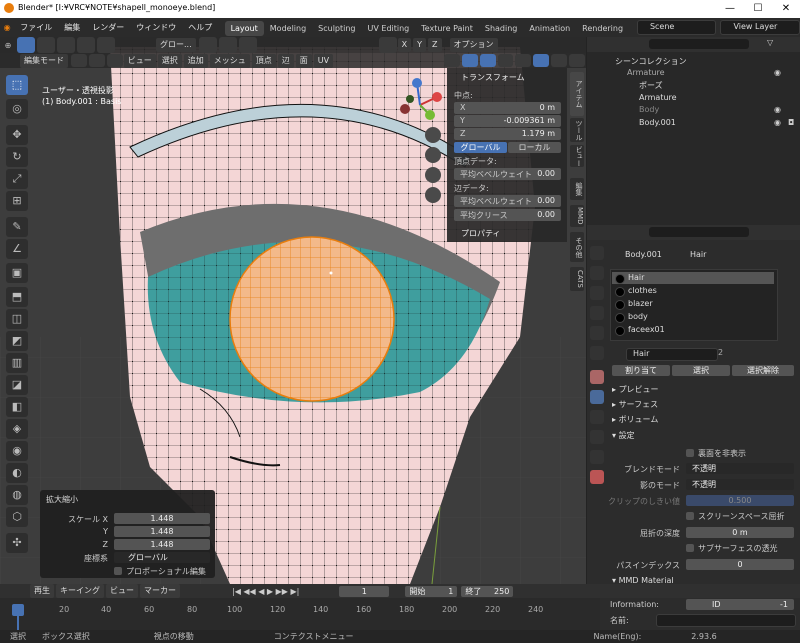  What do you see at coordinates (649, 109) in the screenshot?
I see `outliner-item-body: Body` at bounding box center [649, 109].